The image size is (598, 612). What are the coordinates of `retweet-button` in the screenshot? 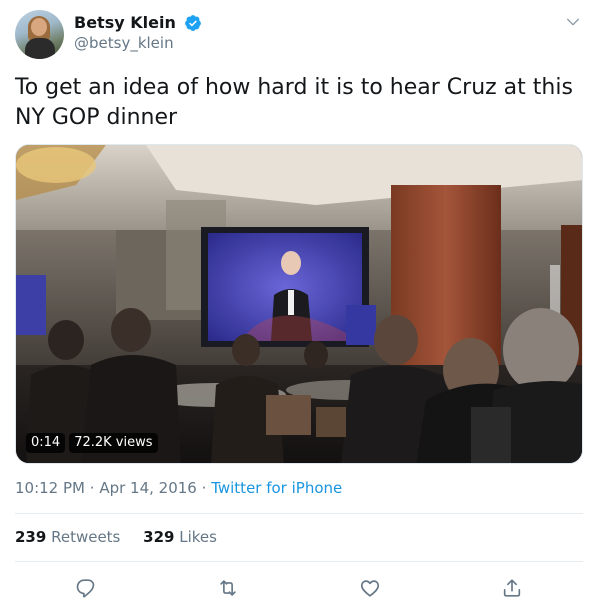 It's located at (228, 588).